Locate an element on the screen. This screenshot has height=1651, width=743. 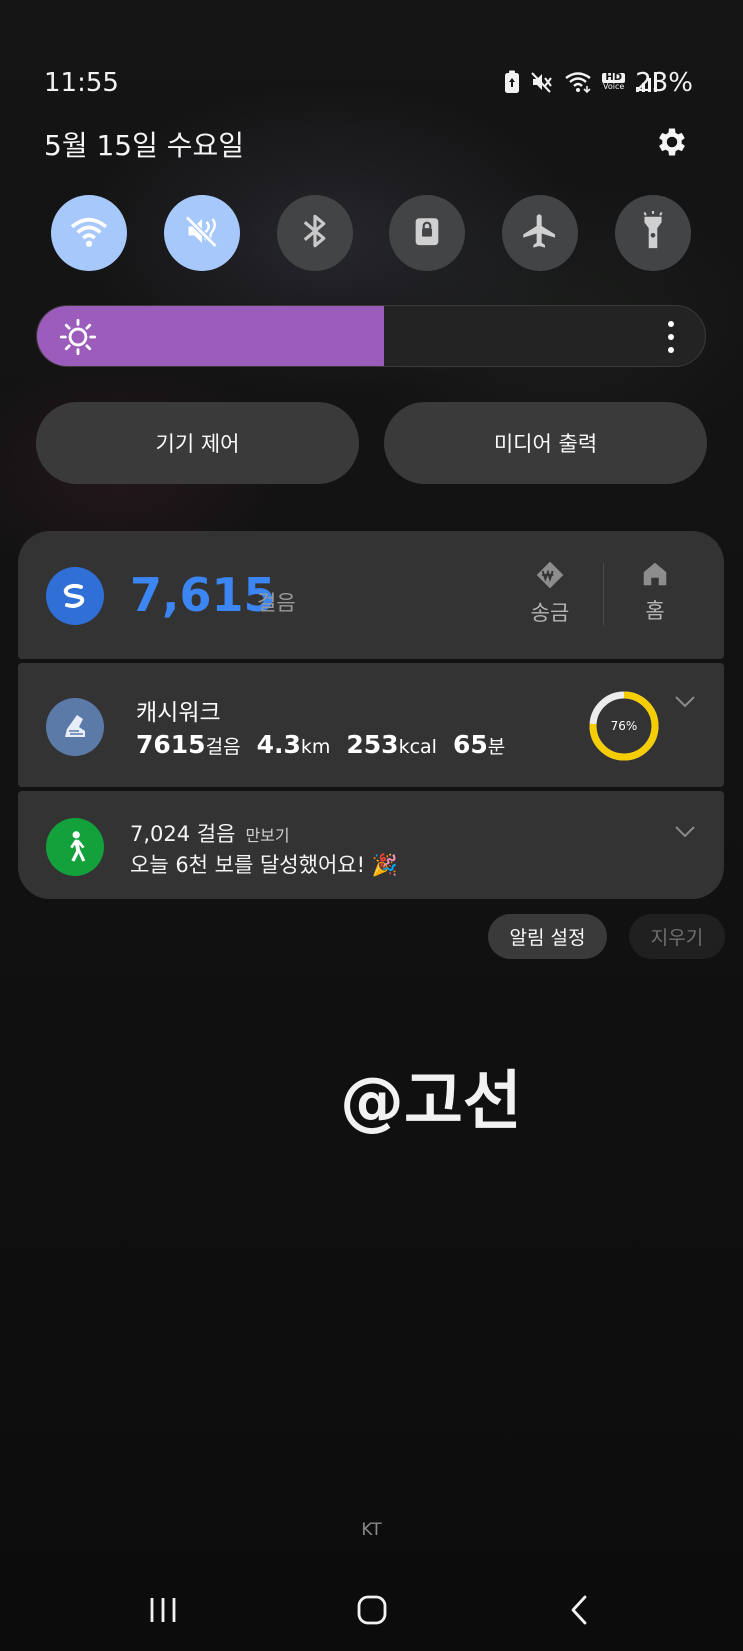
navigation-bar is located at coordinates (371, 1610).